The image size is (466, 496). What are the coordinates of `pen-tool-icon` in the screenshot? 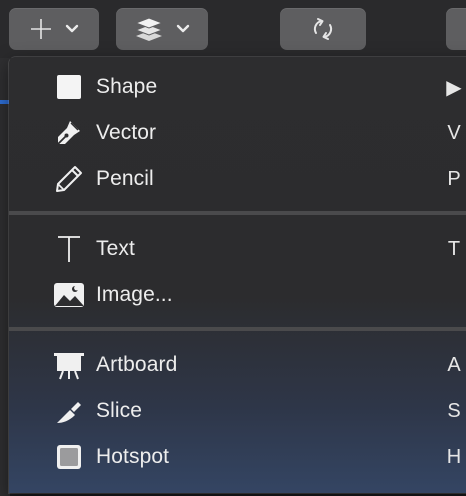 It's located at (69, 133).